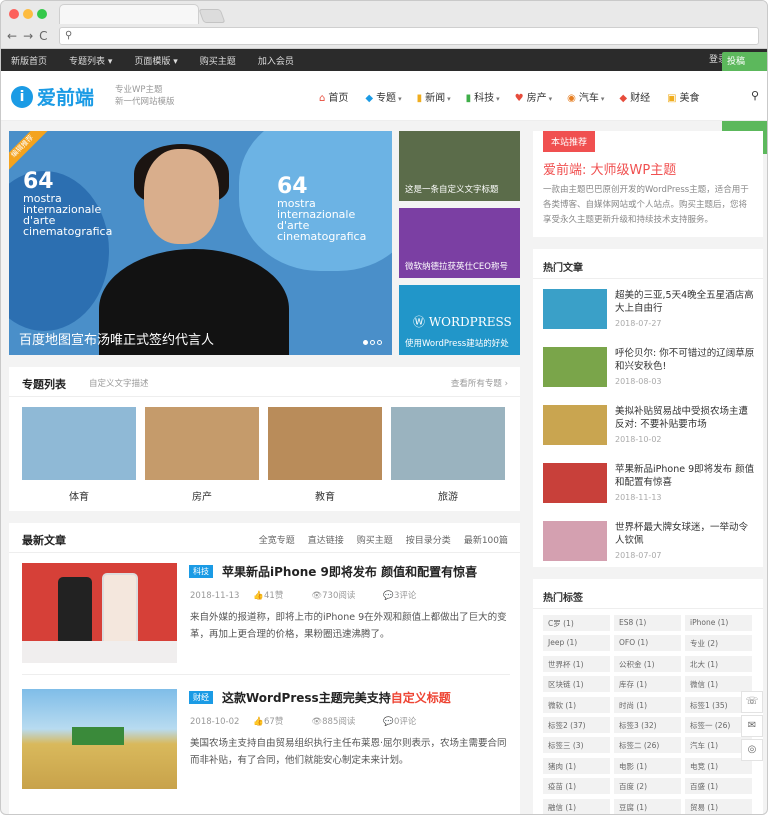 The image size is (768, 815). I want to click on hot-post-title: 世界杯最大牌女球迷，一举动令人钦佩, so click(686, 534).